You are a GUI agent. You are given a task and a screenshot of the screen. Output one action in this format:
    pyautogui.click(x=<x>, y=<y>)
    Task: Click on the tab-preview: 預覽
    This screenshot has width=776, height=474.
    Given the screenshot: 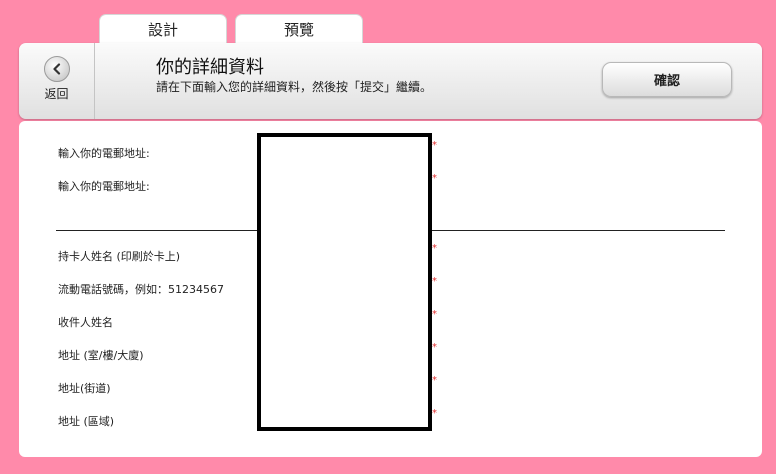 What is the action you would take?
    pyautogui.click(x=299, y=29)
    